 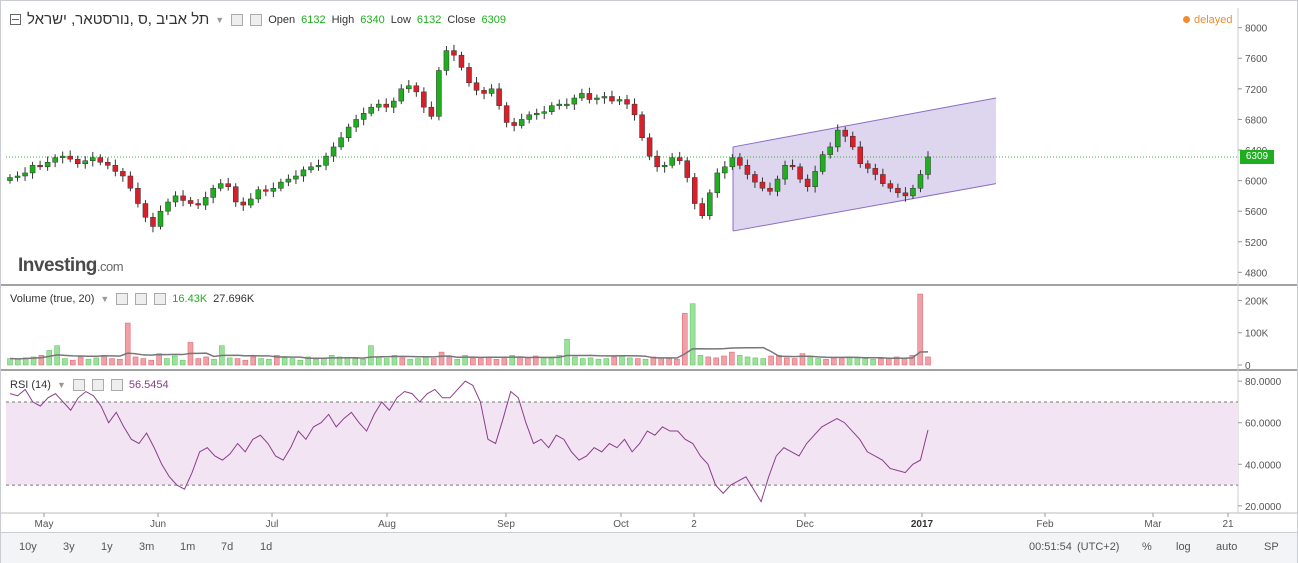 What do you see at coordinates (1183, 547) in the screenshot?
I see `log-button: log` at bounding box center [1183, 547].